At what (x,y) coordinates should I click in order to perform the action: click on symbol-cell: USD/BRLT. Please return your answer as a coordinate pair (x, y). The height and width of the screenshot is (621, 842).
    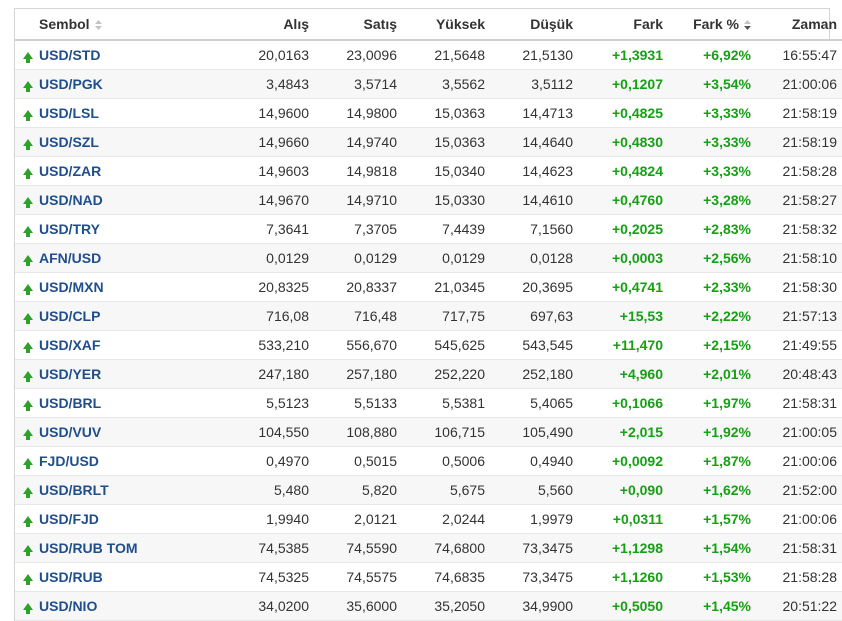
    Looking at the image, I should click on (124, 490).